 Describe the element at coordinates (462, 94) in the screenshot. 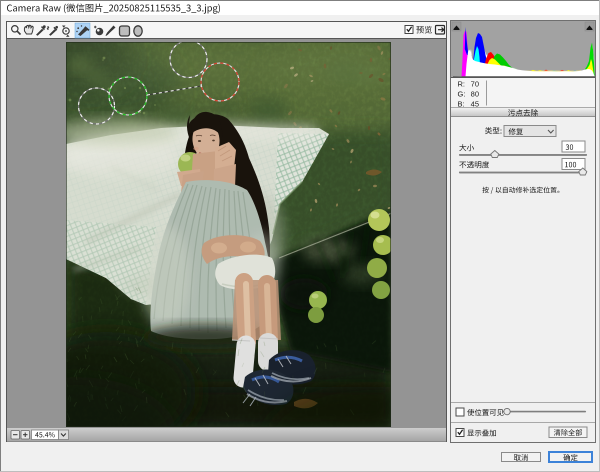

I see `svg-text: G:` at that location.